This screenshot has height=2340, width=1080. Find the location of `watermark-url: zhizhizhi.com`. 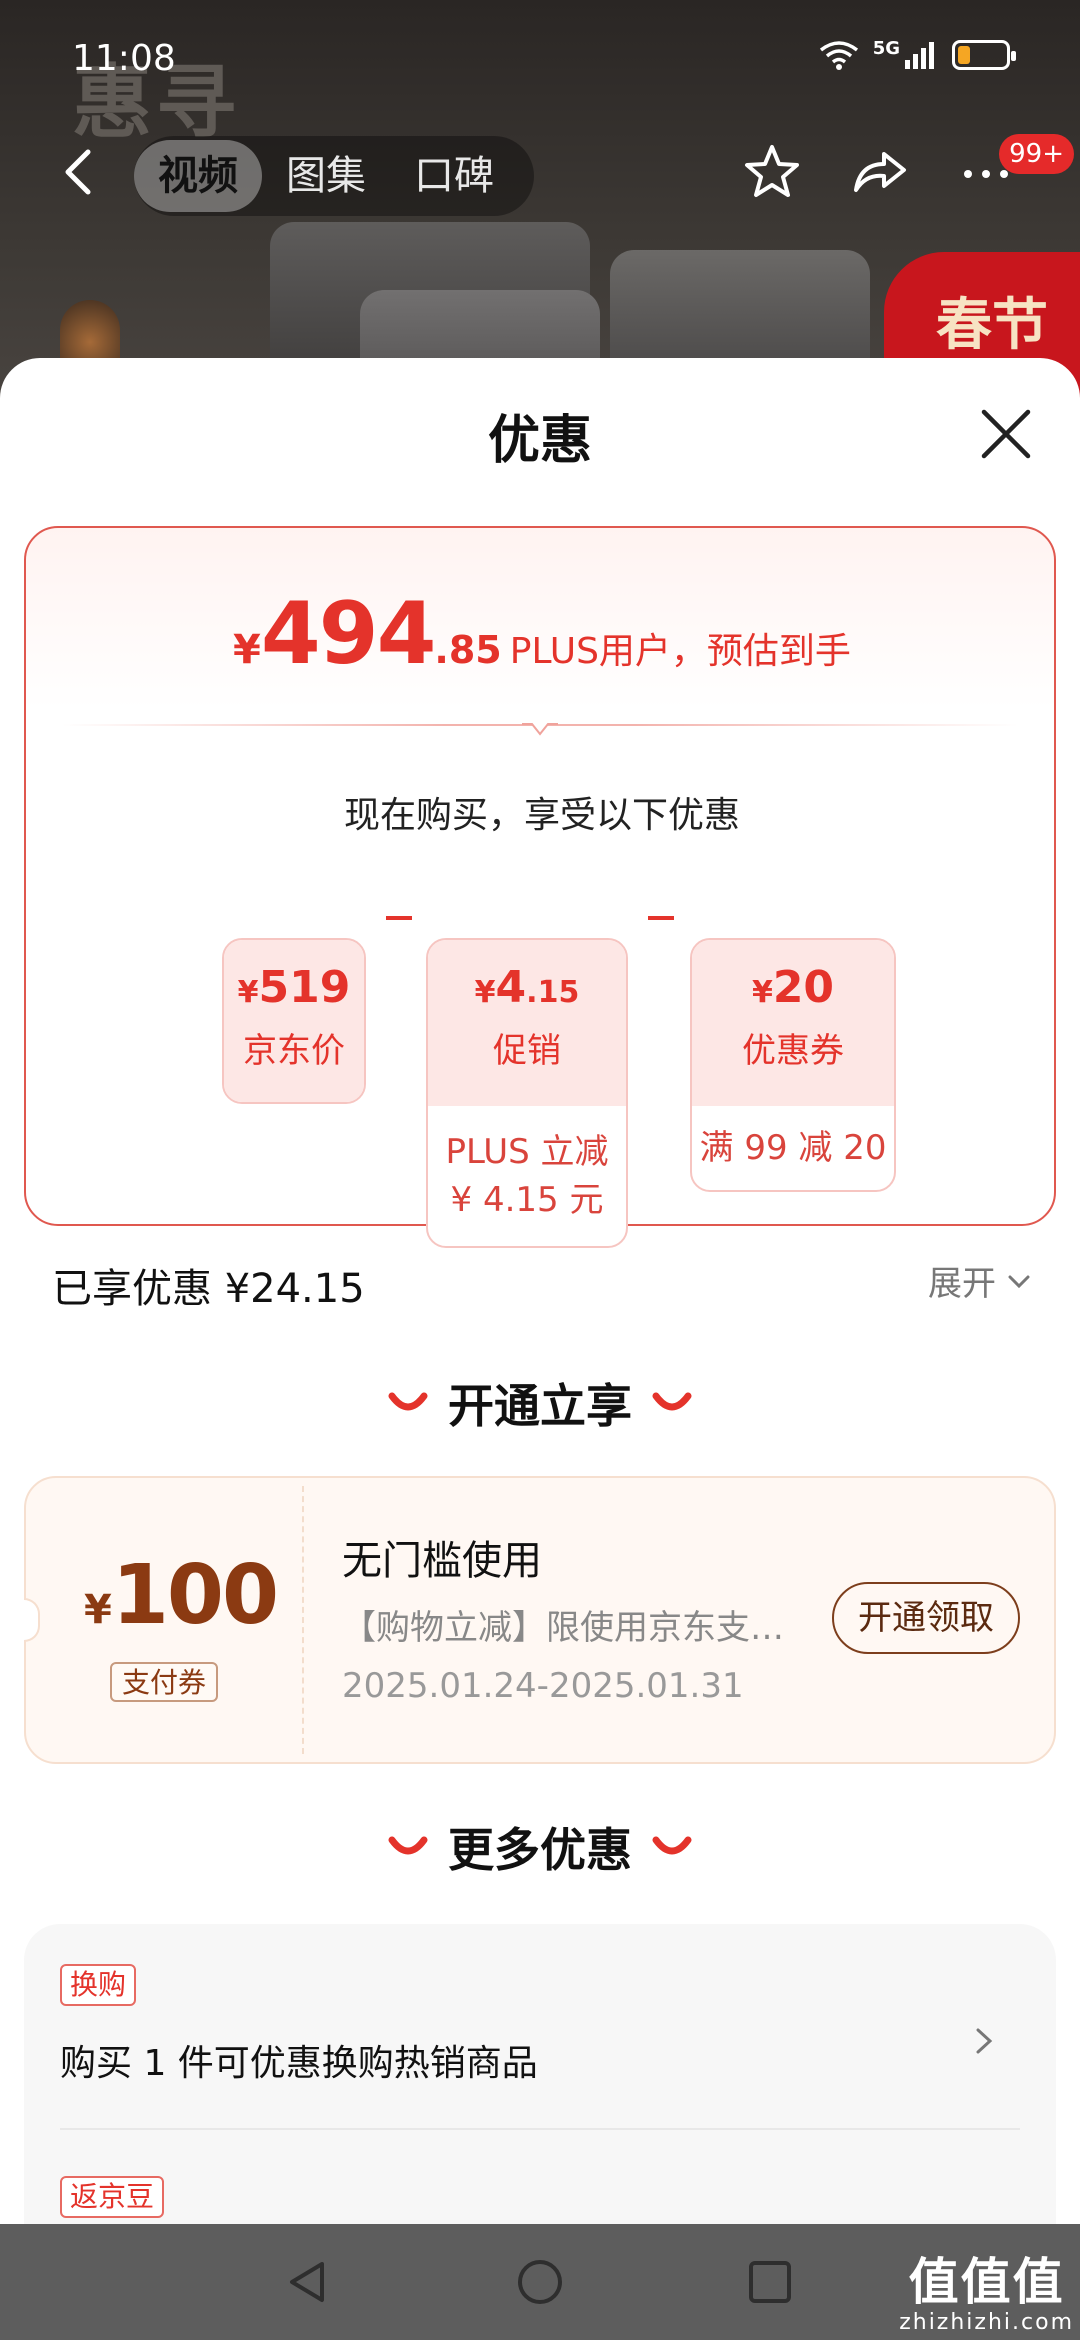

watermark-url: zhizhizhi.com is located at coordinates (986, 2322).